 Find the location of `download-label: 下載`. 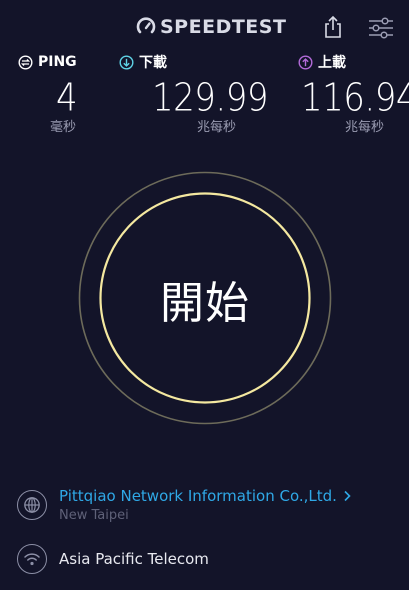

download-label: 下載 is located at coordinates (153, 63).